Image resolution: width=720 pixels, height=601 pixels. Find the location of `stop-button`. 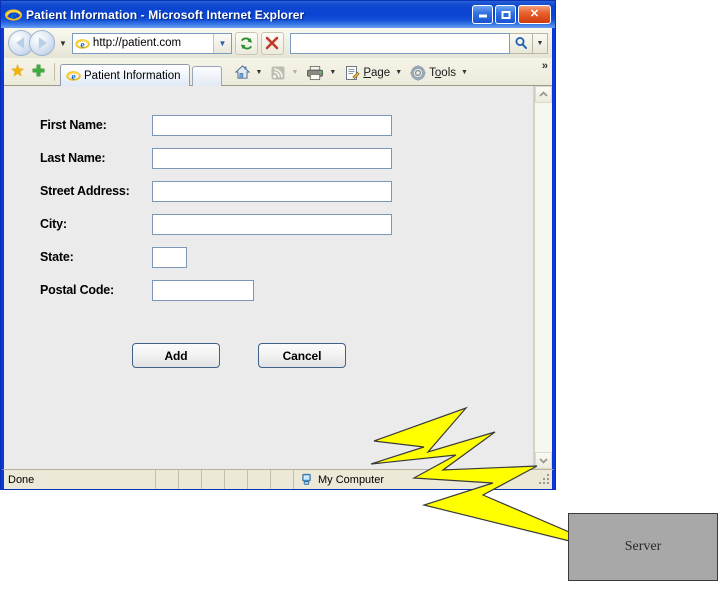

stop-button is located at coordinates (272, 43).